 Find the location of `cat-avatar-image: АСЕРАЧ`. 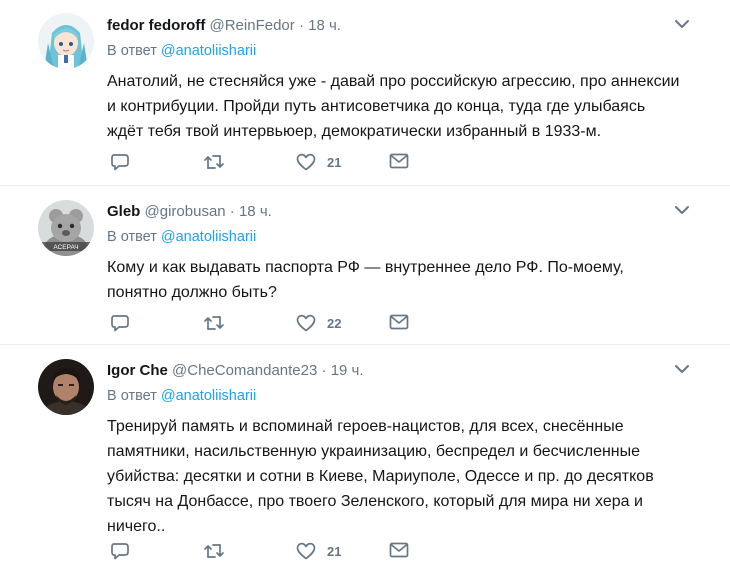

cat-avatar-image: АСЕРАЧ is located at coordinates (66, 228).